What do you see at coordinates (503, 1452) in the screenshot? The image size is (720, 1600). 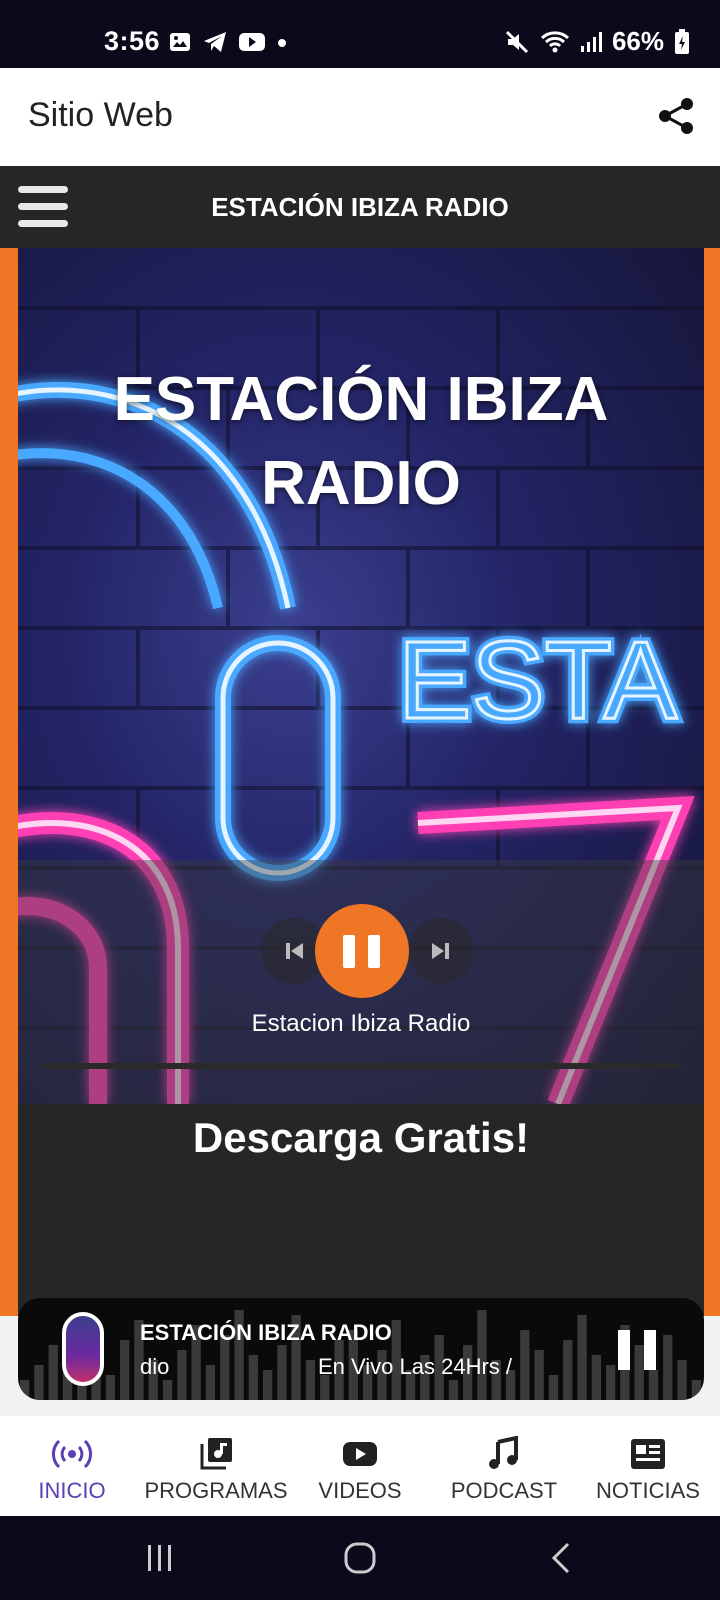 I see `music-note-icon` at bounding box center [503, 1452].